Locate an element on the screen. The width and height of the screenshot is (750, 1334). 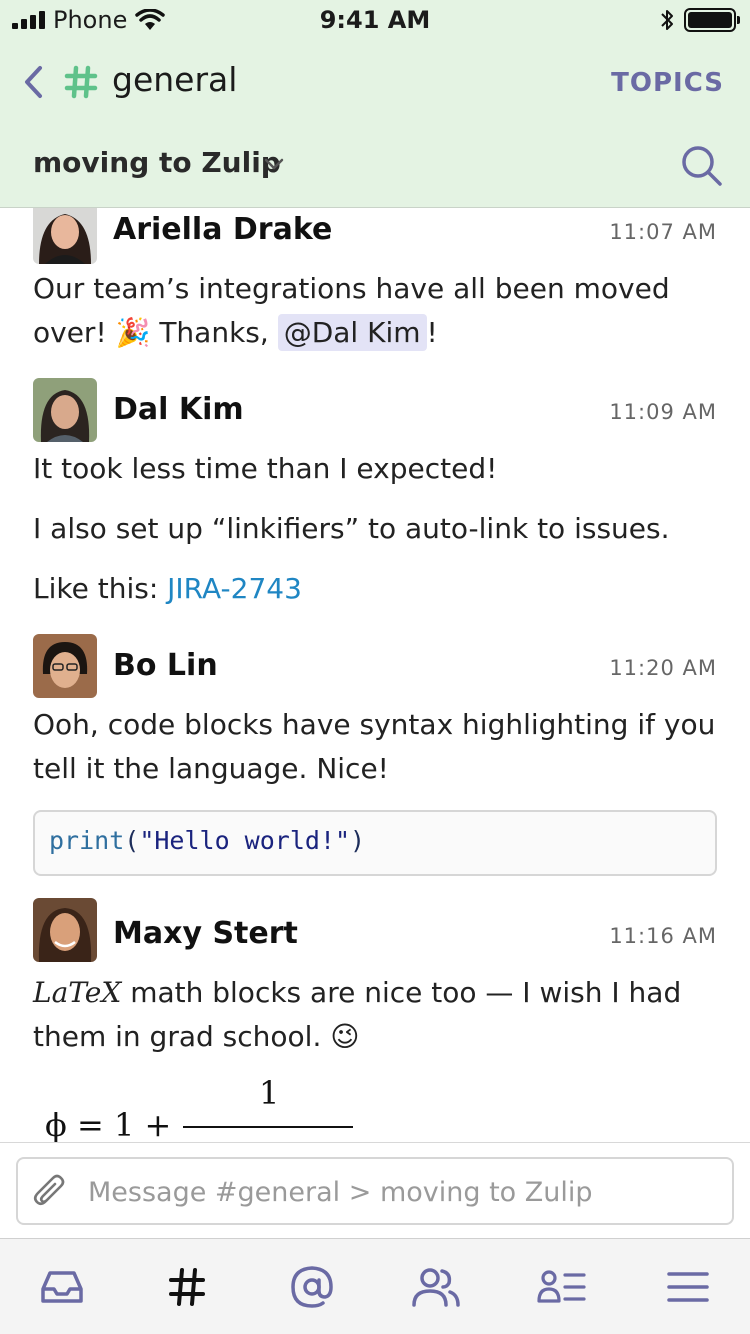
paperclip-icon is located at coordinates (50, 1192).